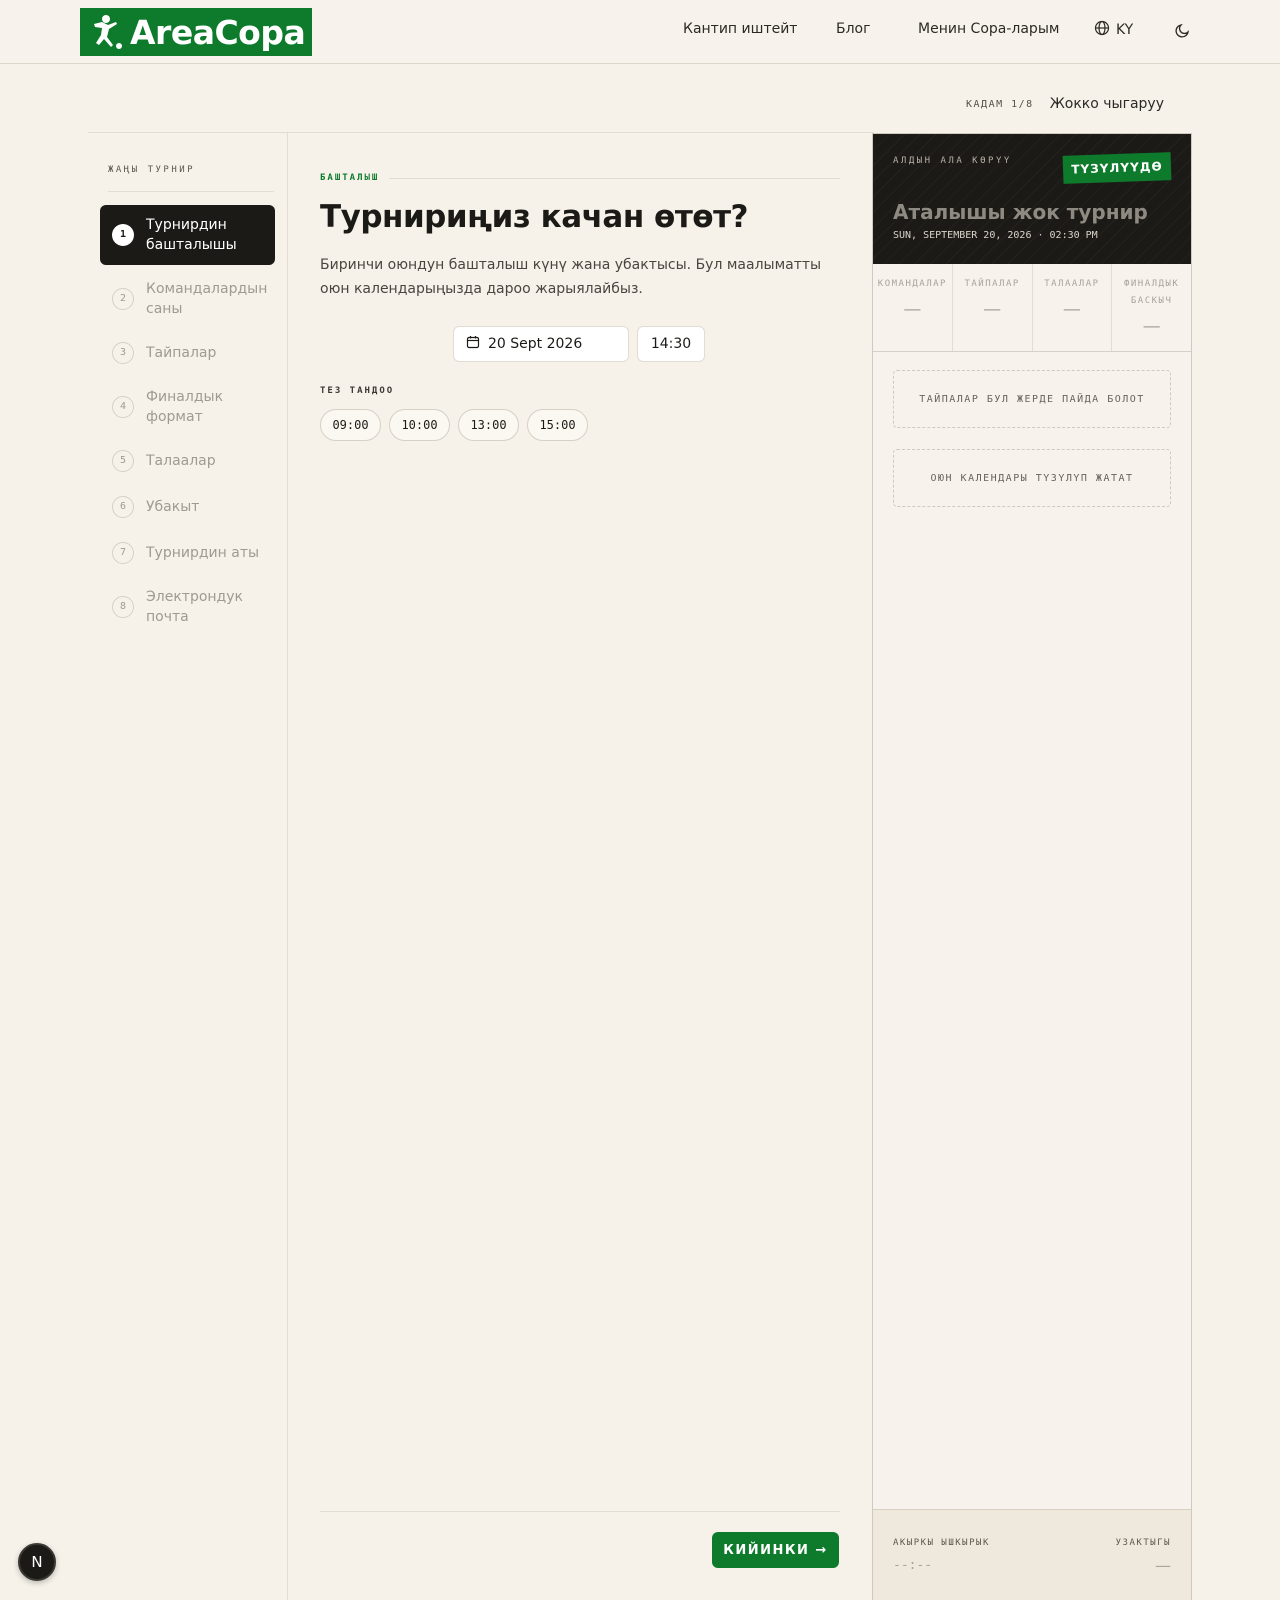  Describe the element at coordinates (775, 1550) in the screenshot. I see `next-button: КИЙИНКИ →` at that location.